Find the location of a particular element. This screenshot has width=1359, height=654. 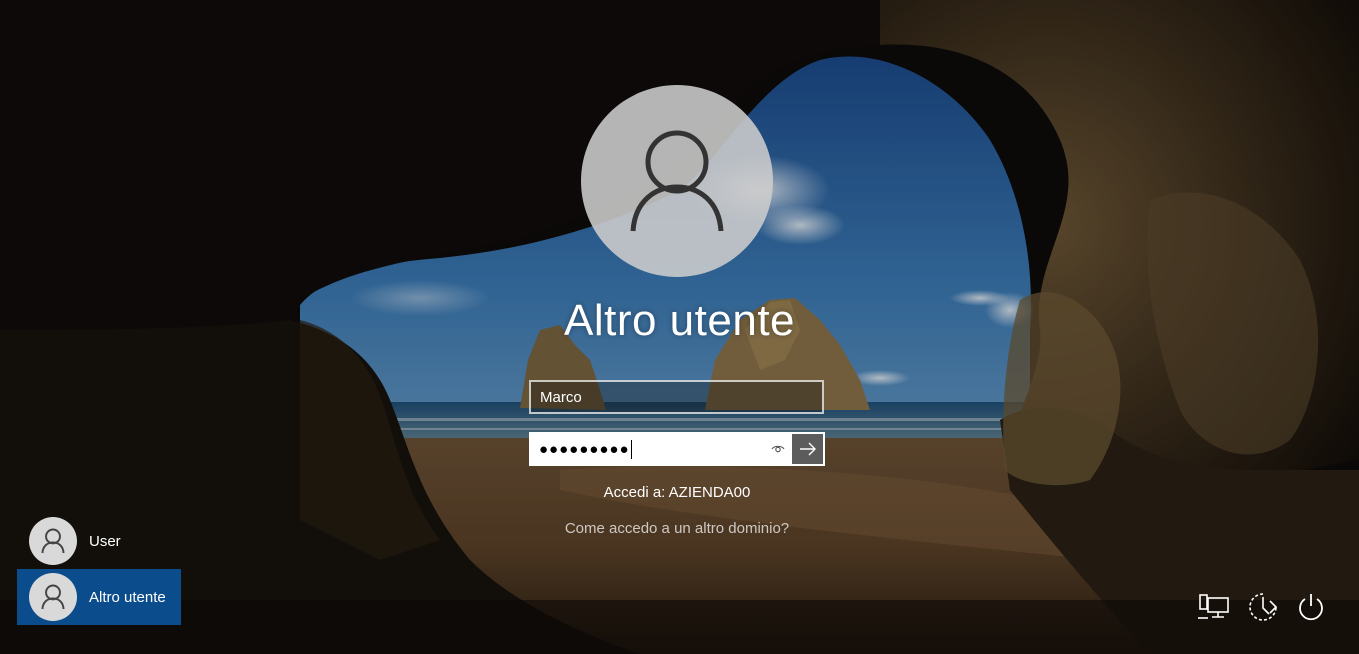

power-button is located at coordinates (1311, 607).